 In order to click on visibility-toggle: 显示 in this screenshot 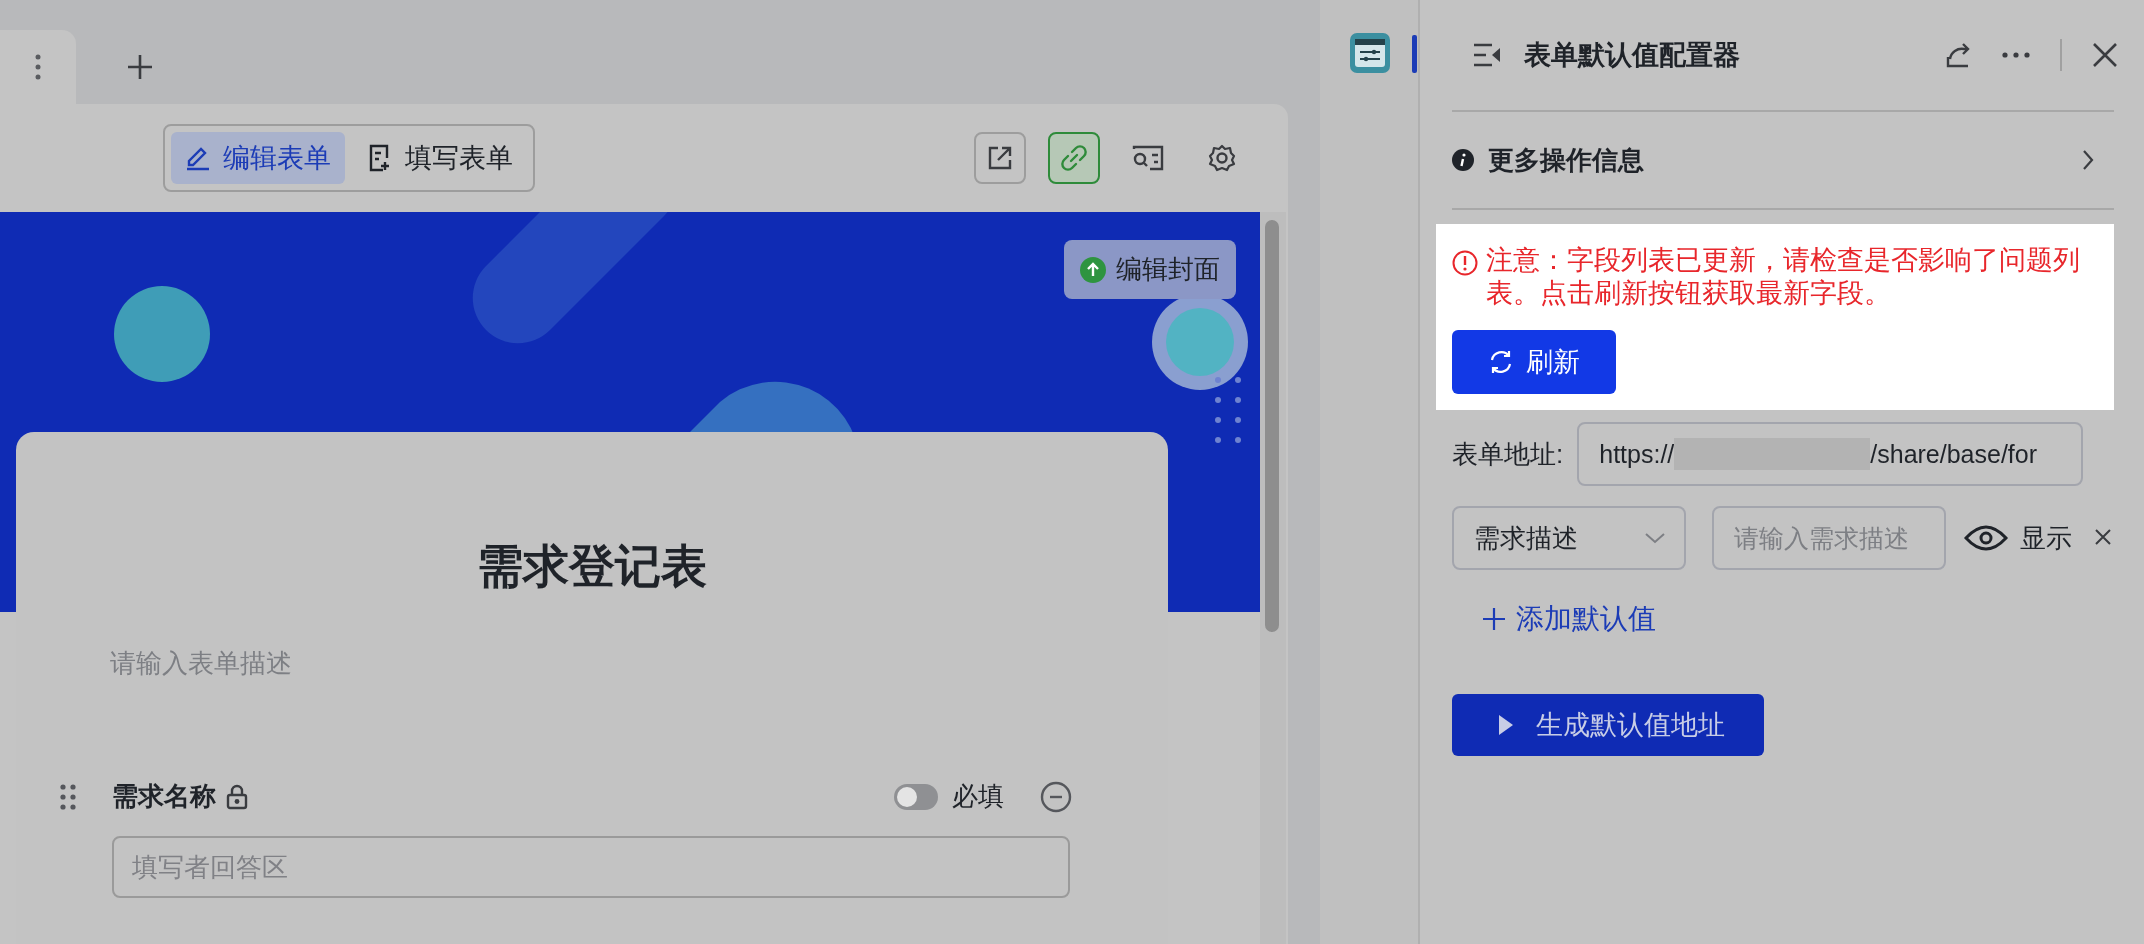, I will do `click(2018, 538)`.